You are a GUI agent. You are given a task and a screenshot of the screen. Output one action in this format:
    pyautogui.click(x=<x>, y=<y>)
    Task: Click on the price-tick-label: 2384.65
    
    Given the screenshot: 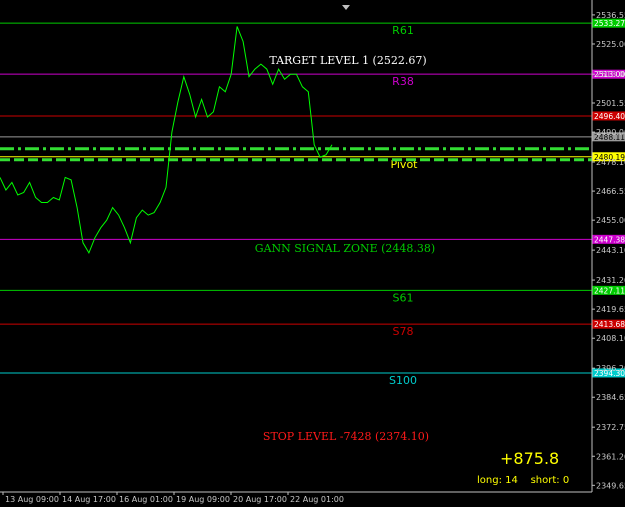 What is the action you would take?
    pyautogui.click(x=610, y=397)
    